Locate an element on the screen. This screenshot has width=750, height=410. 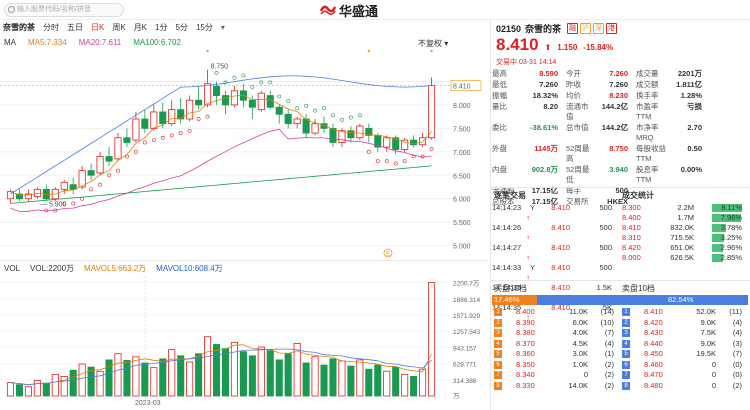
tab-period-6: 5分 is located at coordinates (181, 27).